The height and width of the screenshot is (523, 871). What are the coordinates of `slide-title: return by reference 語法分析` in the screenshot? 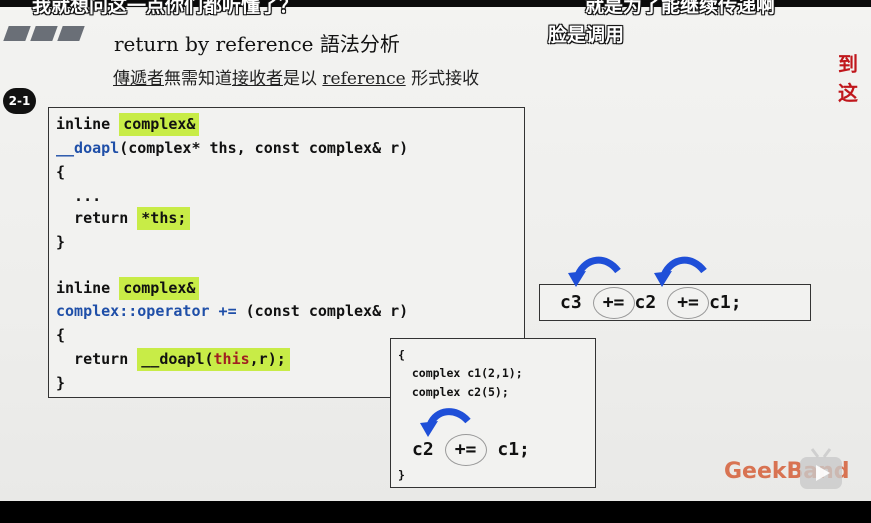 It's located at (257, 44).